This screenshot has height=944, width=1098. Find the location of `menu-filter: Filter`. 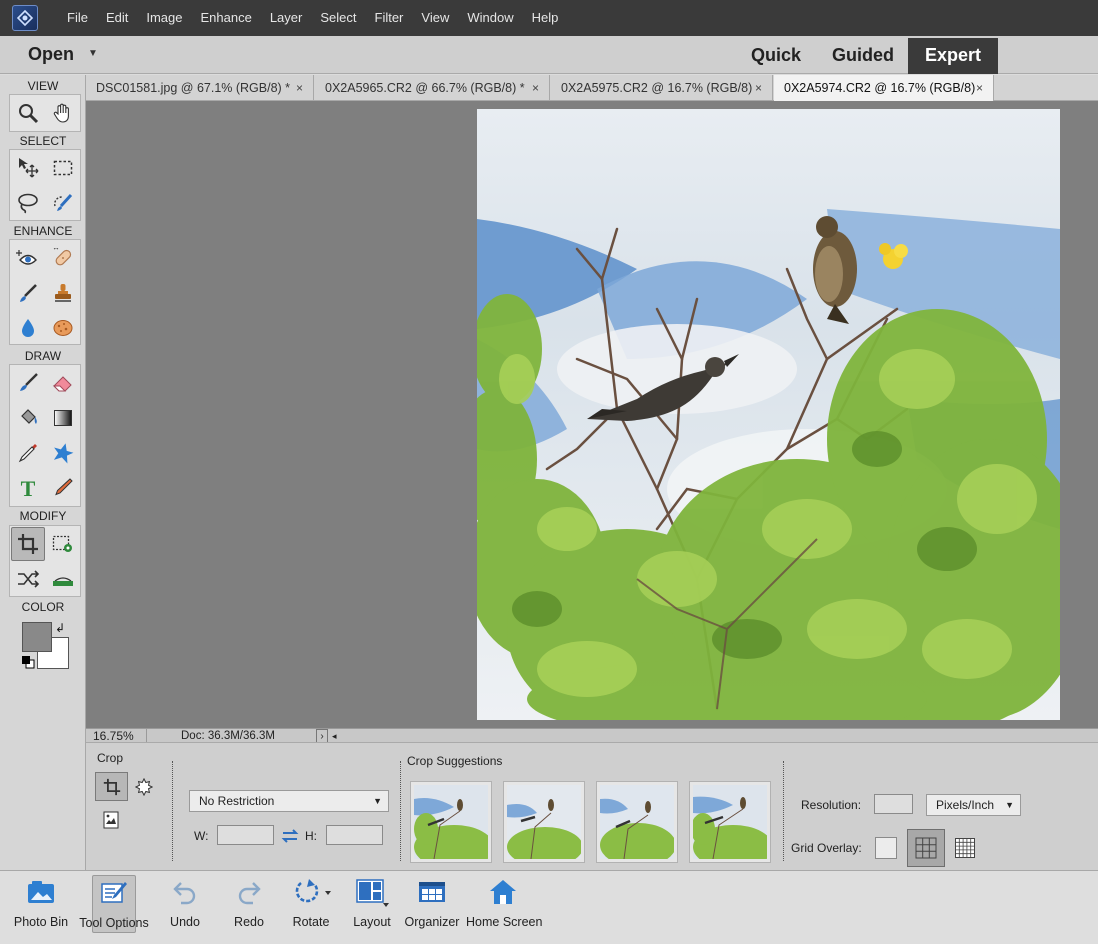

menu-filter: Filter is located at coordinates (389, 18).